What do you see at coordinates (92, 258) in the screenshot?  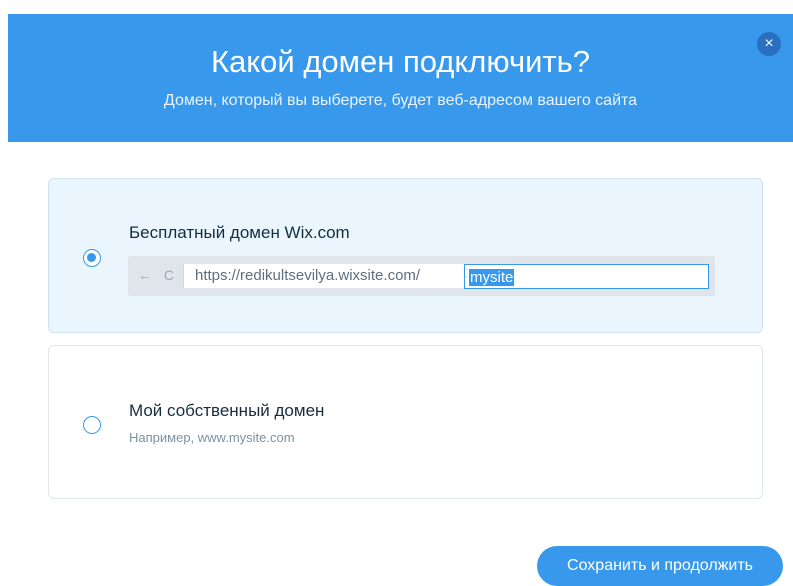 I see `free-domain-radio` at bounding box center [92, 258].